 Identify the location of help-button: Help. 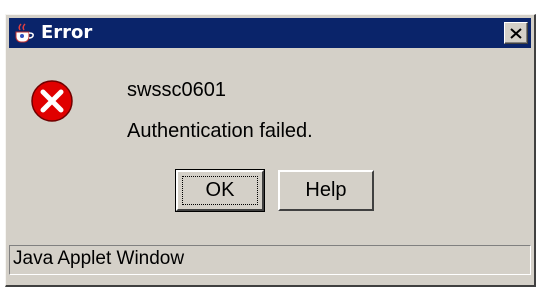
(326, 190).